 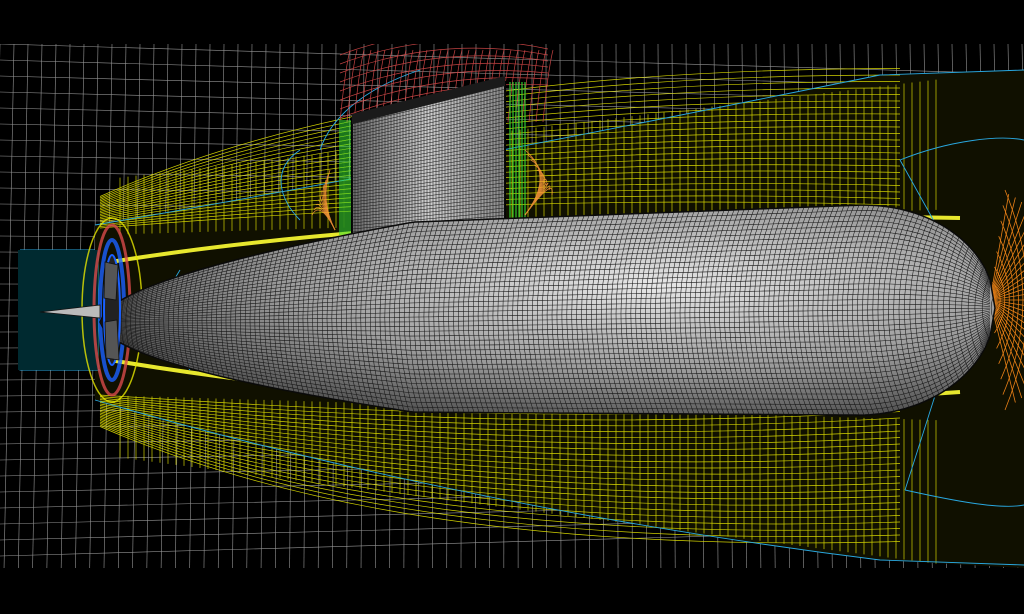 What do you see at coordinates (112, 310) in the screenshot?
I see `propeller-icon` at bounding box center [112, 310].